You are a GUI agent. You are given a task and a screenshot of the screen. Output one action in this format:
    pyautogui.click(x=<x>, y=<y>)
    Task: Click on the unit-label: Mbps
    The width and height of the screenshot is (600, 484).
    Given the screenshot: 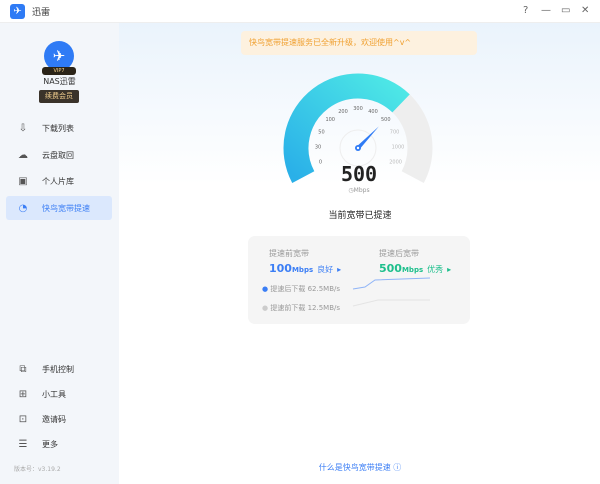 What is the action you would take?
    pyautogui.click(x=361, y=190)
    